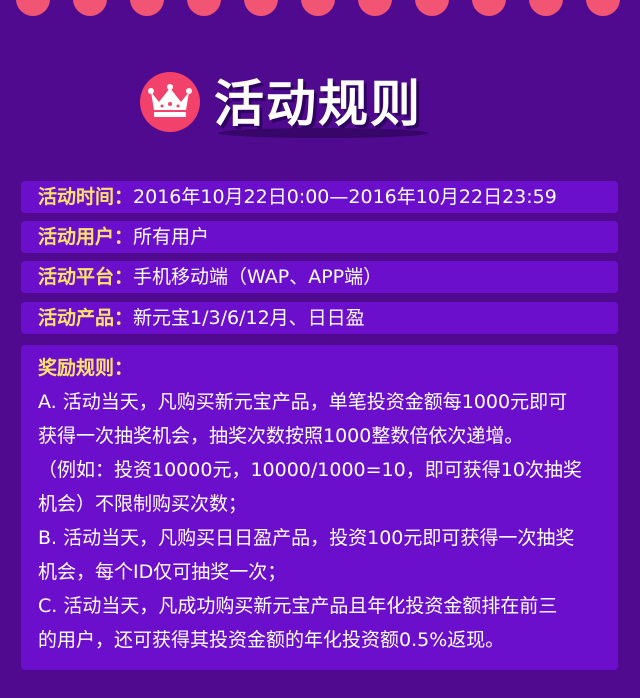 This screenshot has width=640, height=698. Describe the element at coordinates (258, 277) in the screenshot. I see `info-value: 手机移动端（WAP、APP端）` at that location.